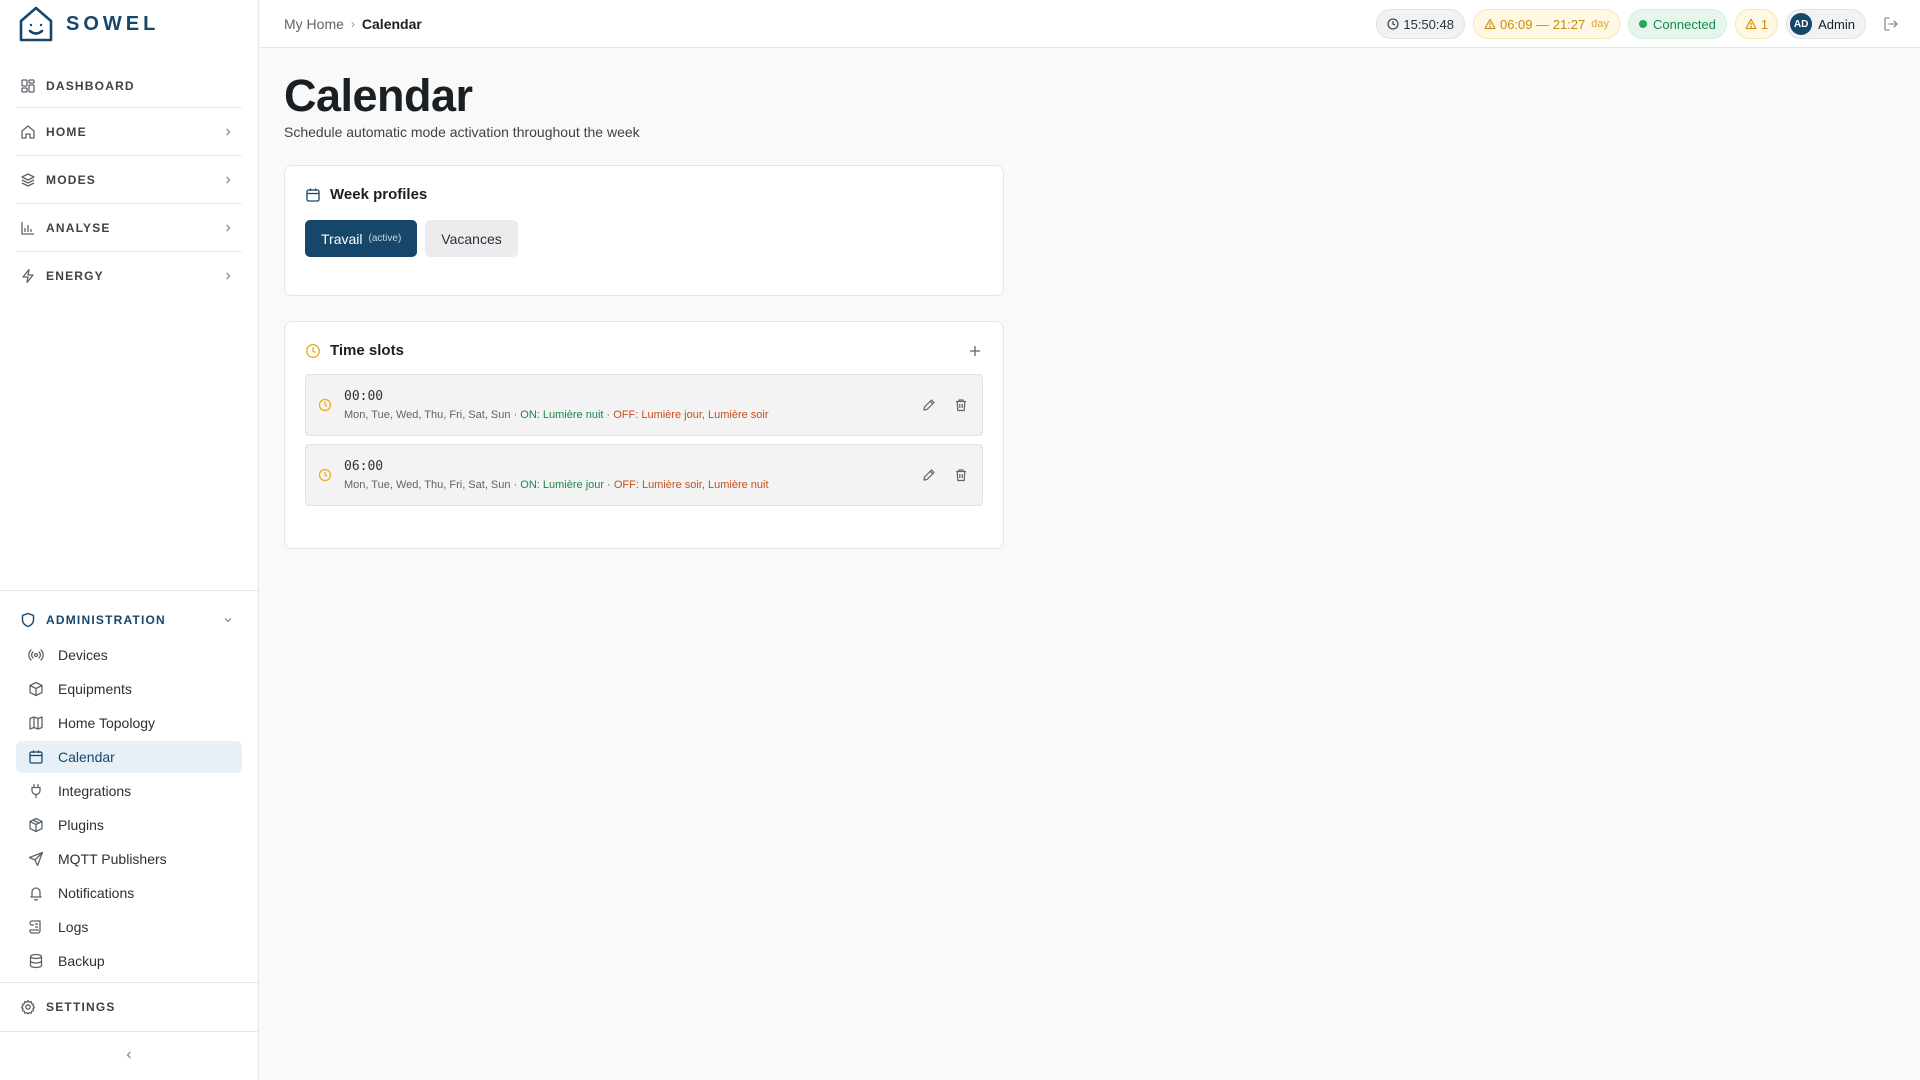 Image resolution: width=1920 pixels, height=1080 pixels. I want to click on home-icon, so click(28, 132).